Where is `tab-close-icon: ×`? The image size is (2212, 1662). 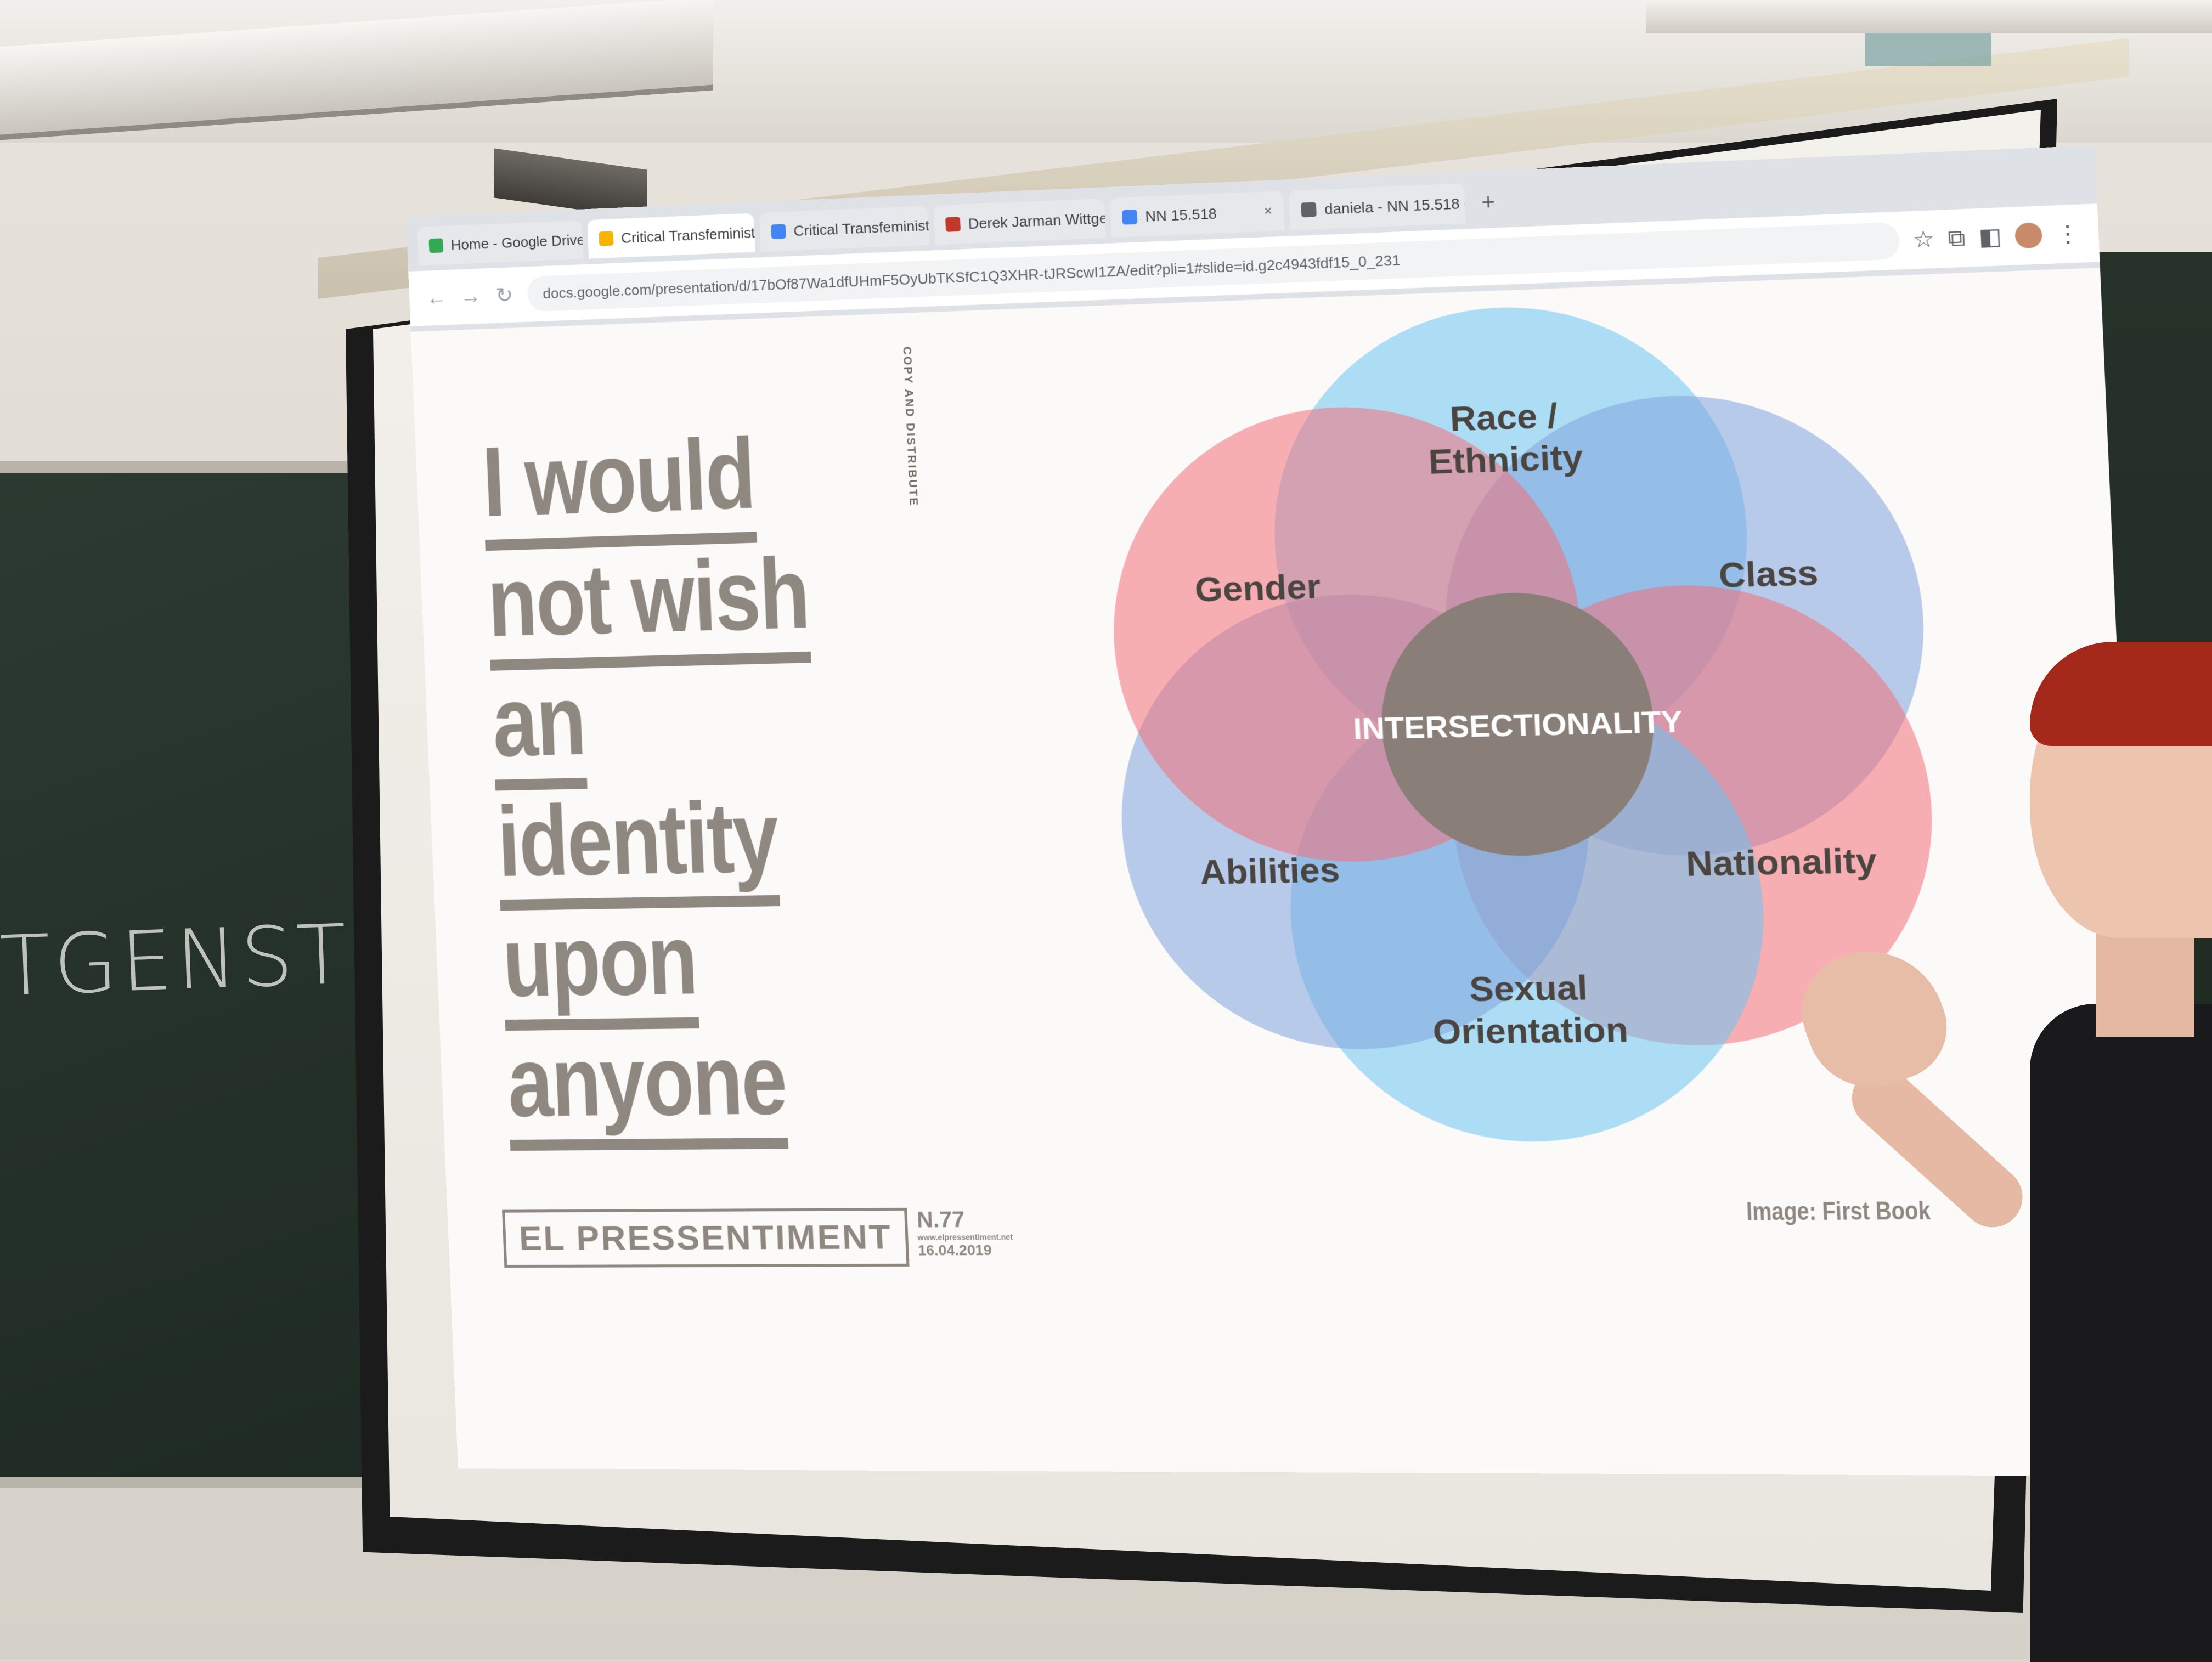
tab-close-icon: × is located at coordinates (1267, 211).